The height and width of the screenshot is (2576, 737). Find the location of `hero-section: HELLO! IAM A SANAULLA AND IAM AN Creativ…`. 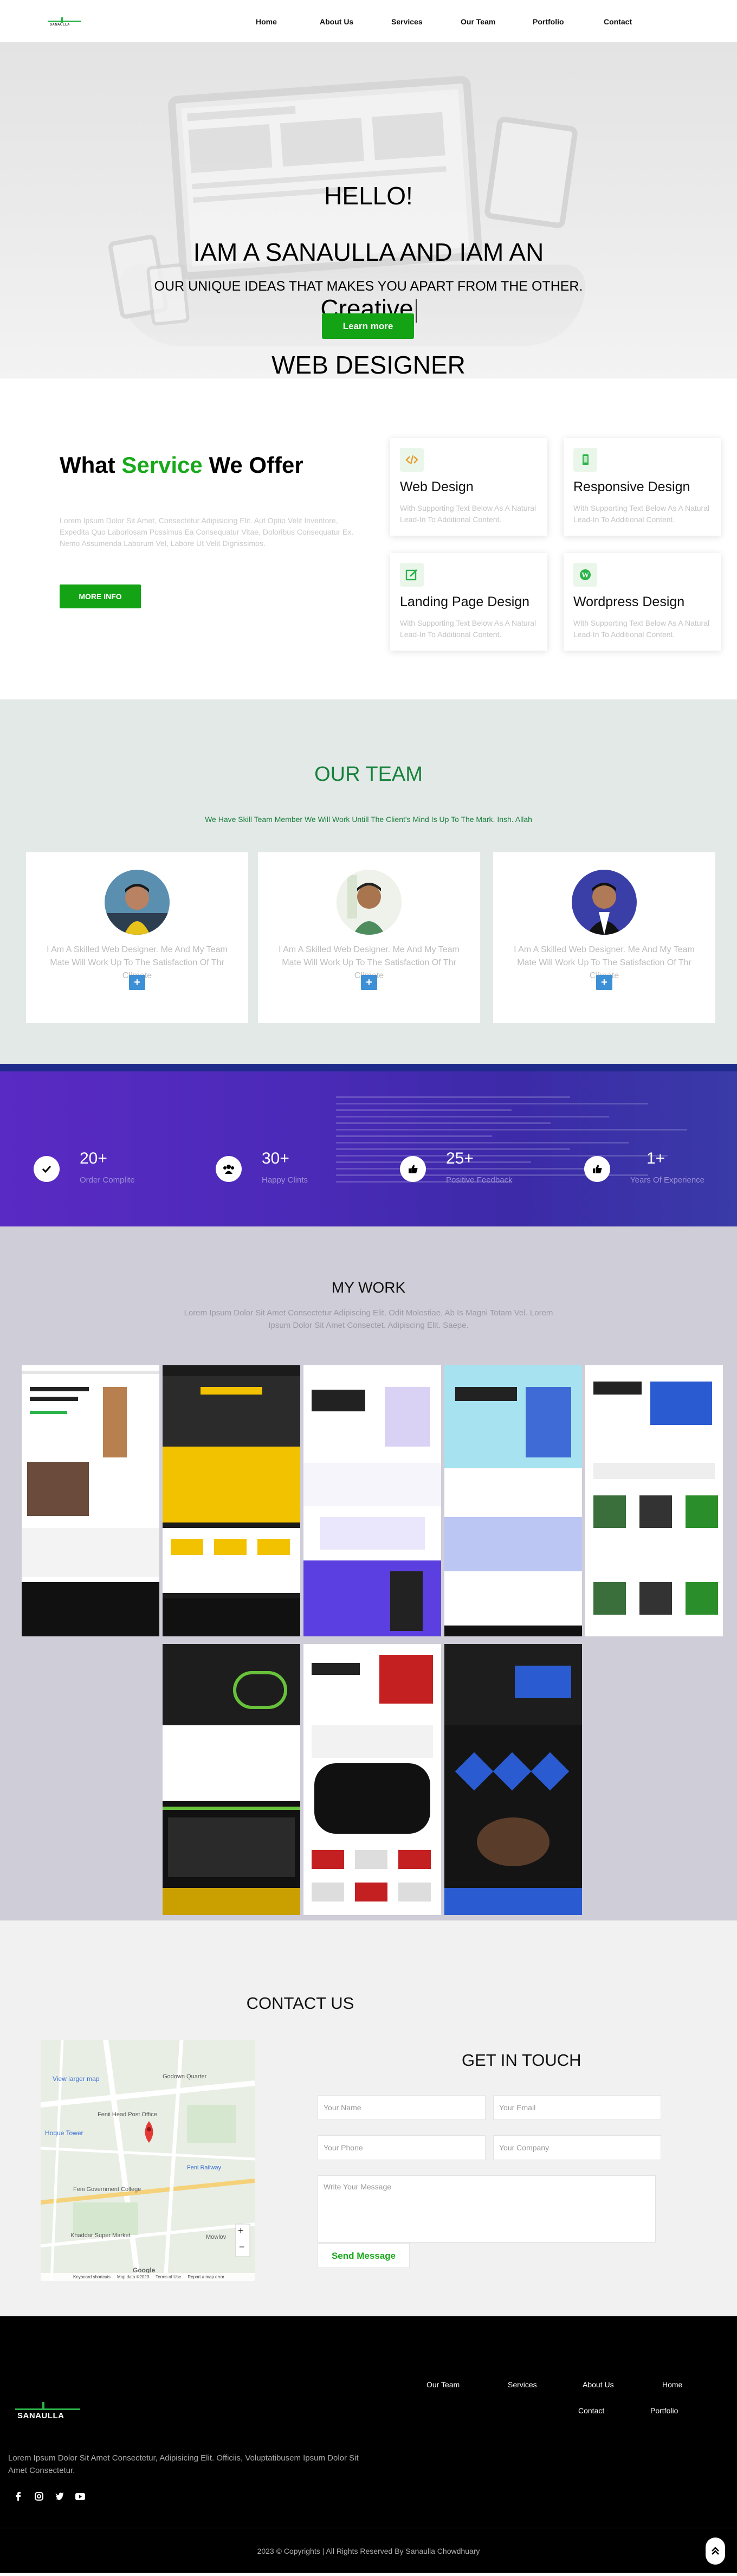

hero-section: HELLO! IAM A SANAULLA AND IAM AN Creativ… is located at coordinates (368, 210).